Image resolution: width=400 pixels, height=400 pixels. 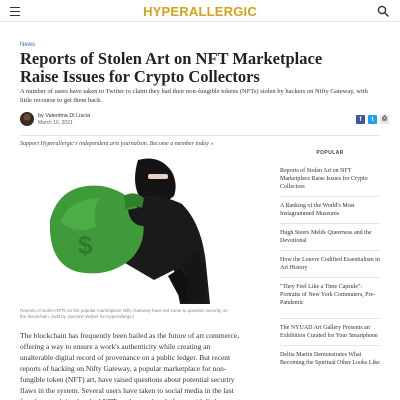 I want to click on site-logo: HYPERALLERGIC, so click(x=200, y=11).